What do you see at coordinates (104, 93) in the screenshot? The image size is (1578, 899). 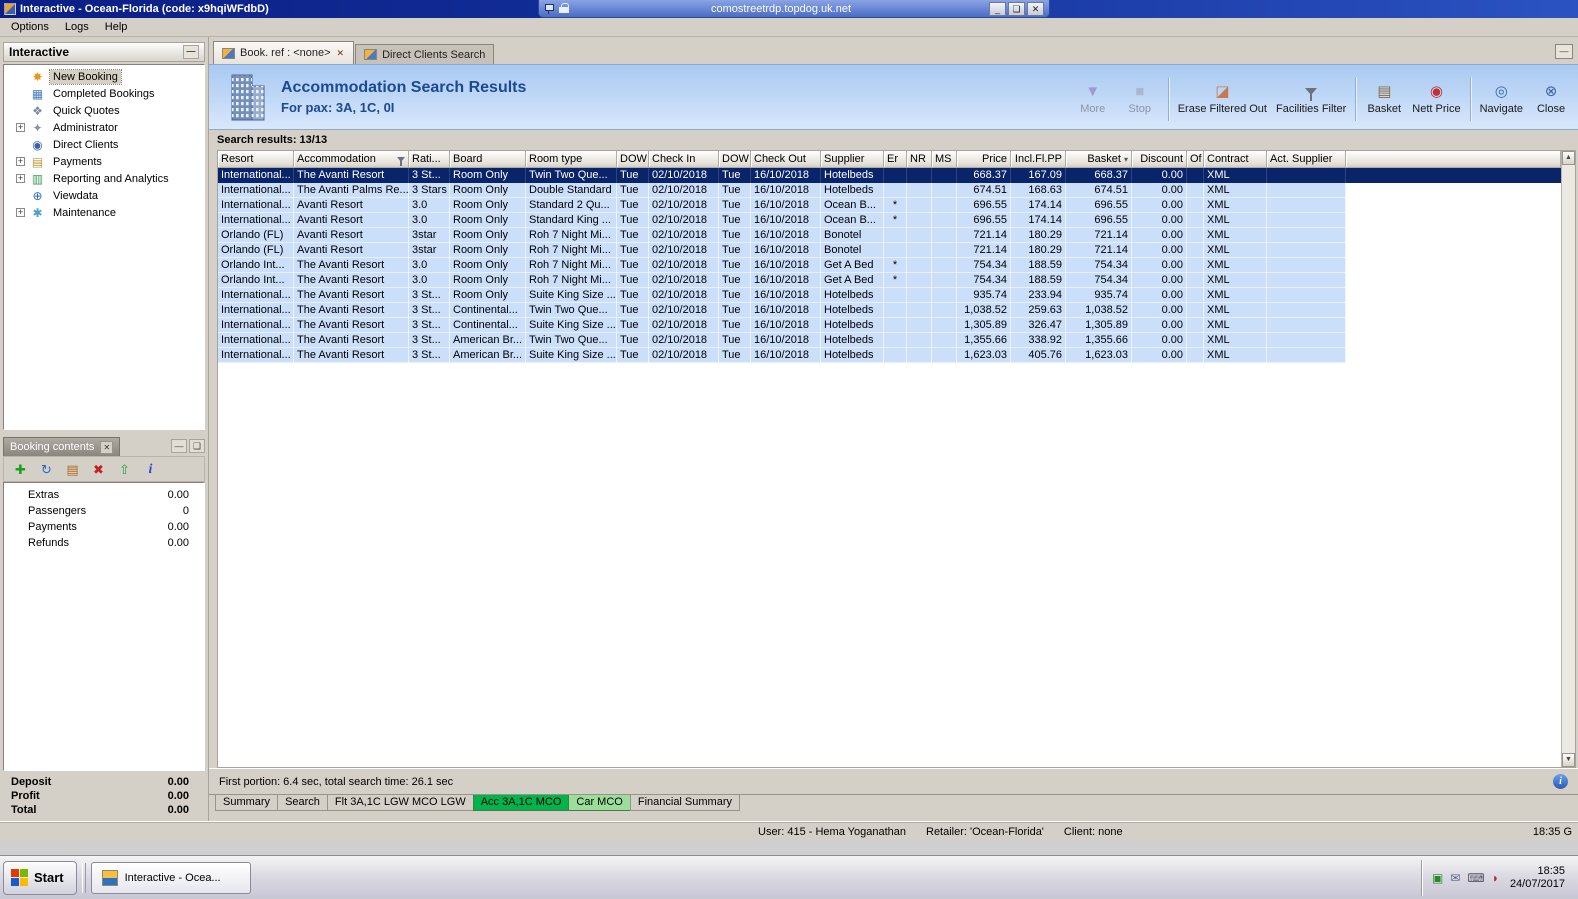 I see `sidebar-item-completed-bookings: ▦ Completed Bookings` at bounding box center [104, 93].